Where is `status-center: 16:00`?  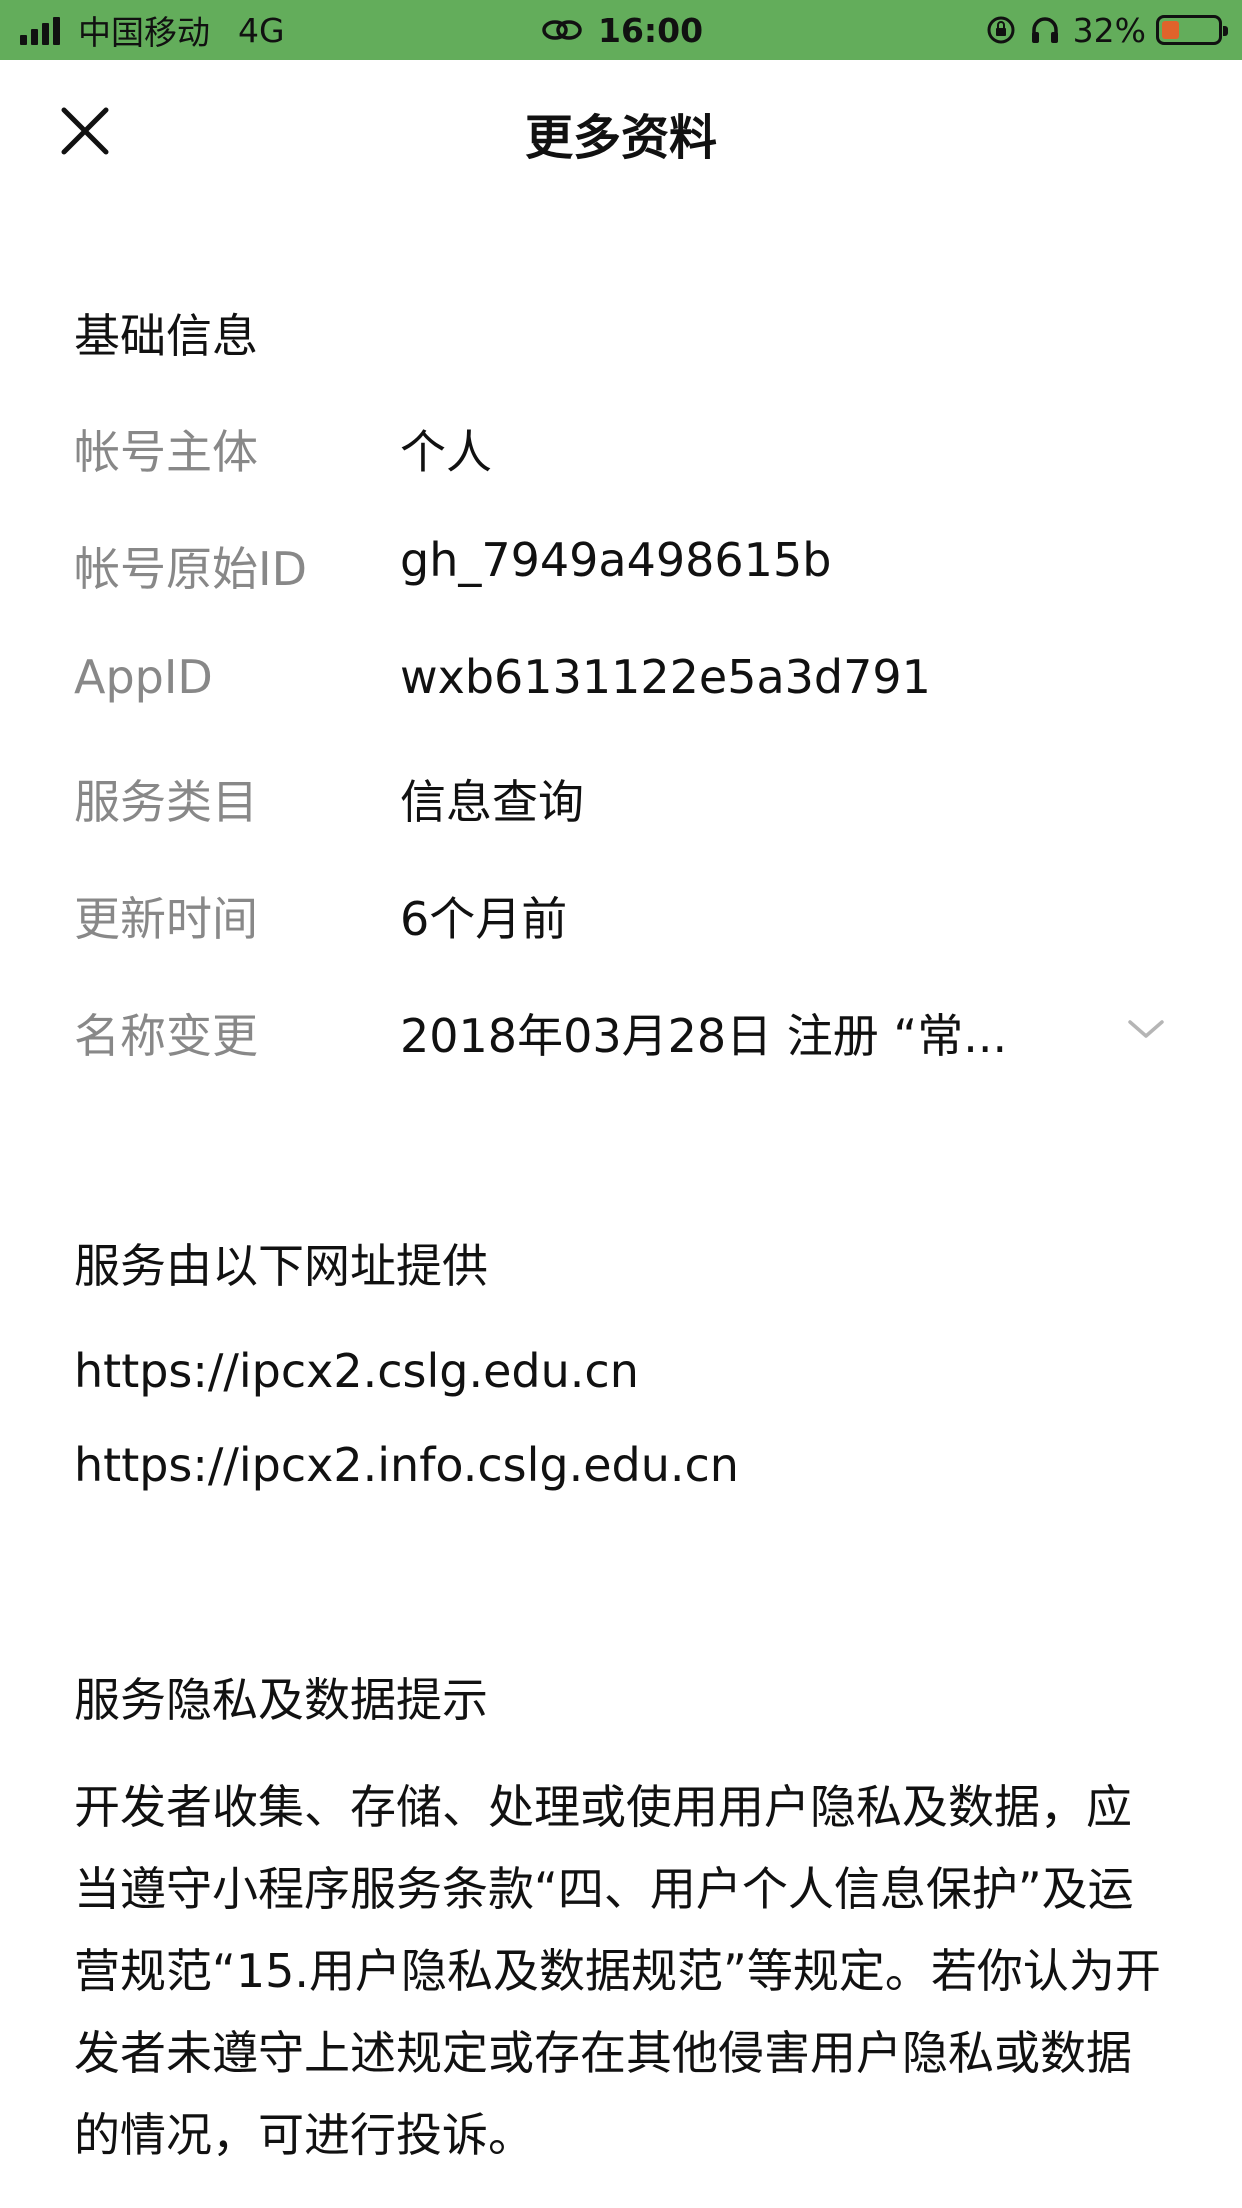
status-center: 16:00 is located at coordinates (621, 30).